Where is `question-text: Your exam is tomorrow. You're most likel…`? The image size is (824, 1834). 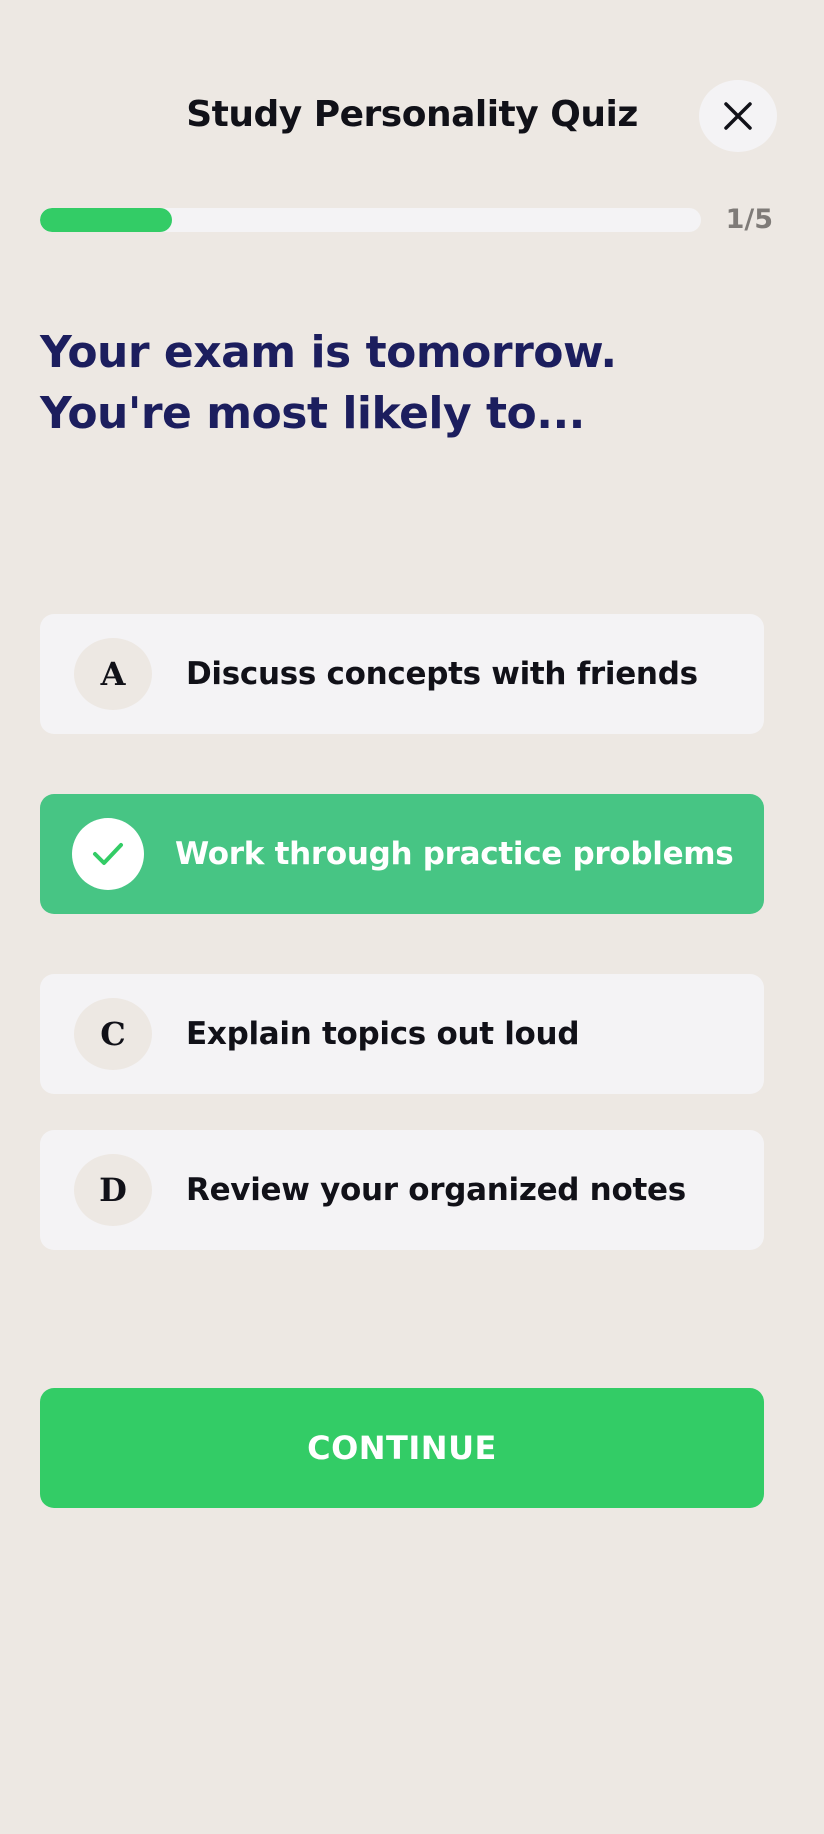
question-text: Your exam is tomorrow. You're most likel… is located at coordinates (328, 383).